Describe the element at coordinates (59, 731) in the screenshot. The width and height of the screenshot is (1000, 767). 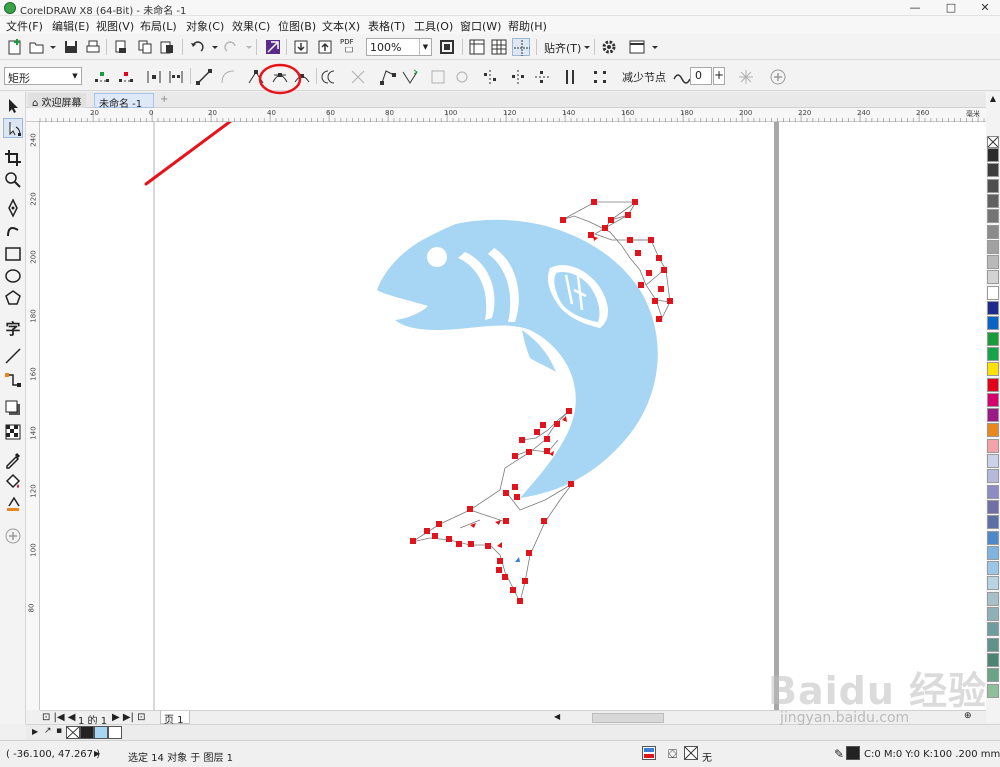
I see `palette-menu-icon: ▪` at that location.